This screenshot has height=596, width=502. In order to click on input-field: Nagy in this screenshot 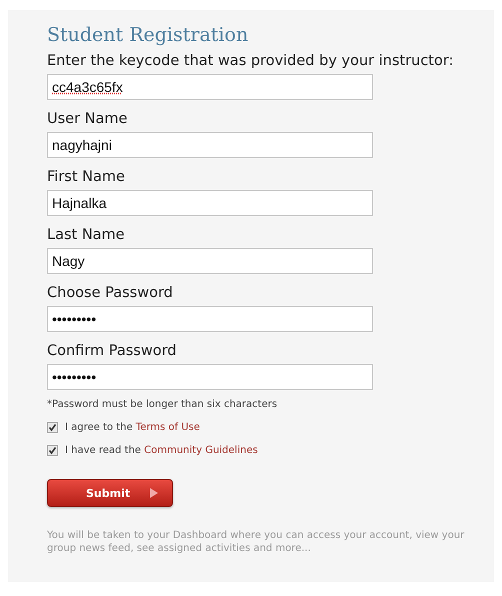, I will do `click(210, 261)`.